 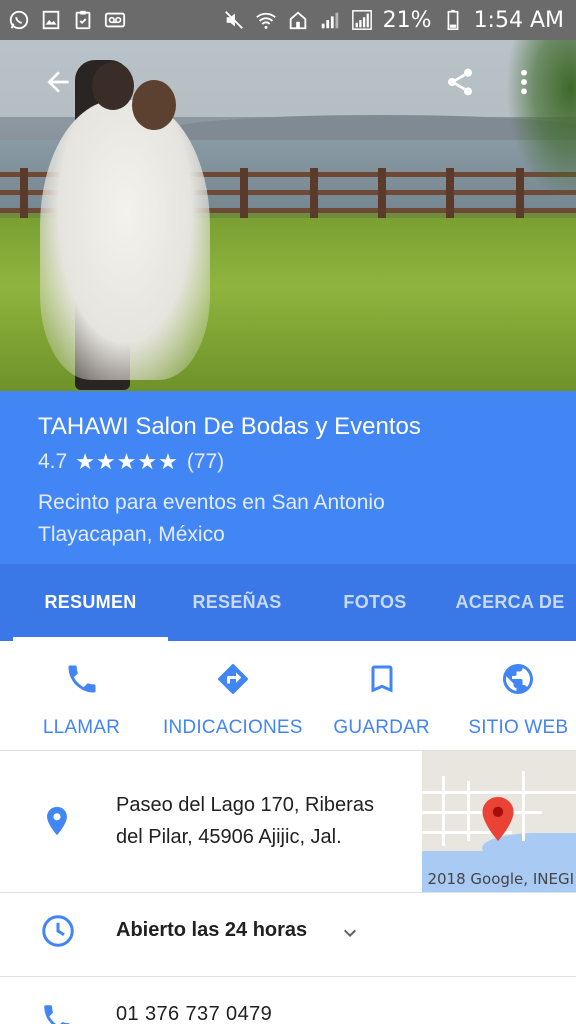 I want to click on tab-resenas: RESEÑAS, so click(x=237, y=602).